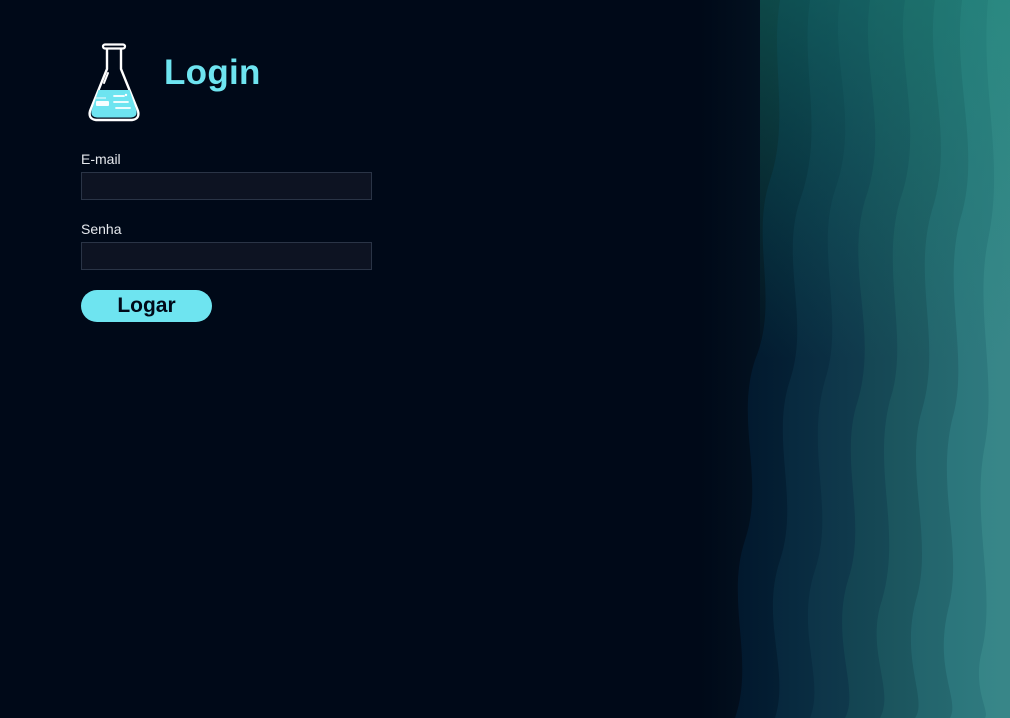  Describe the element at coordinates (146, 306) in the screenshot. I see `login-button: Logar` at that location.